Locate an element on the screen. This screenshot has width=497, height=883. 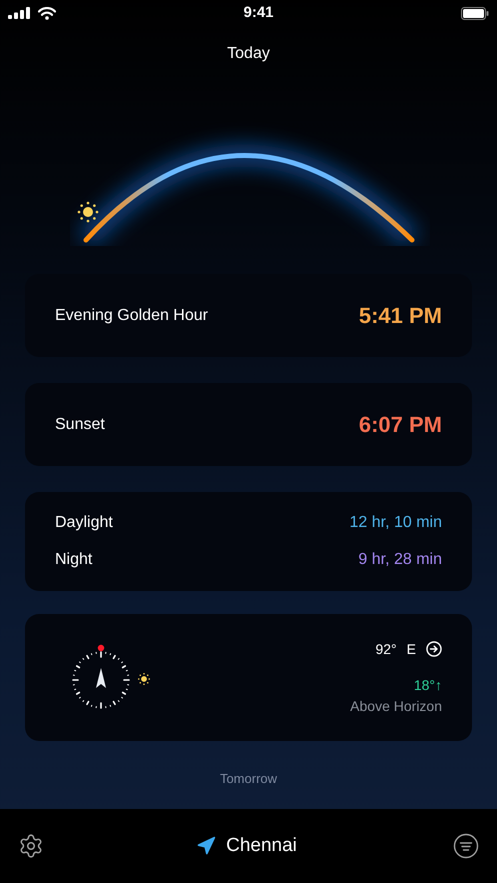
battery-icon is located at coordinates (475, 13).